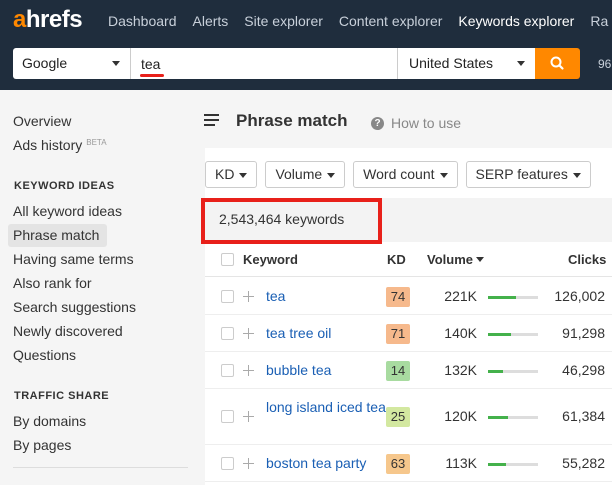 The height and width of the screenshot is (485, 612). Describe the element at coordinates (460, 370) in the screenshot. I see `volume-value: 132K` at that location.